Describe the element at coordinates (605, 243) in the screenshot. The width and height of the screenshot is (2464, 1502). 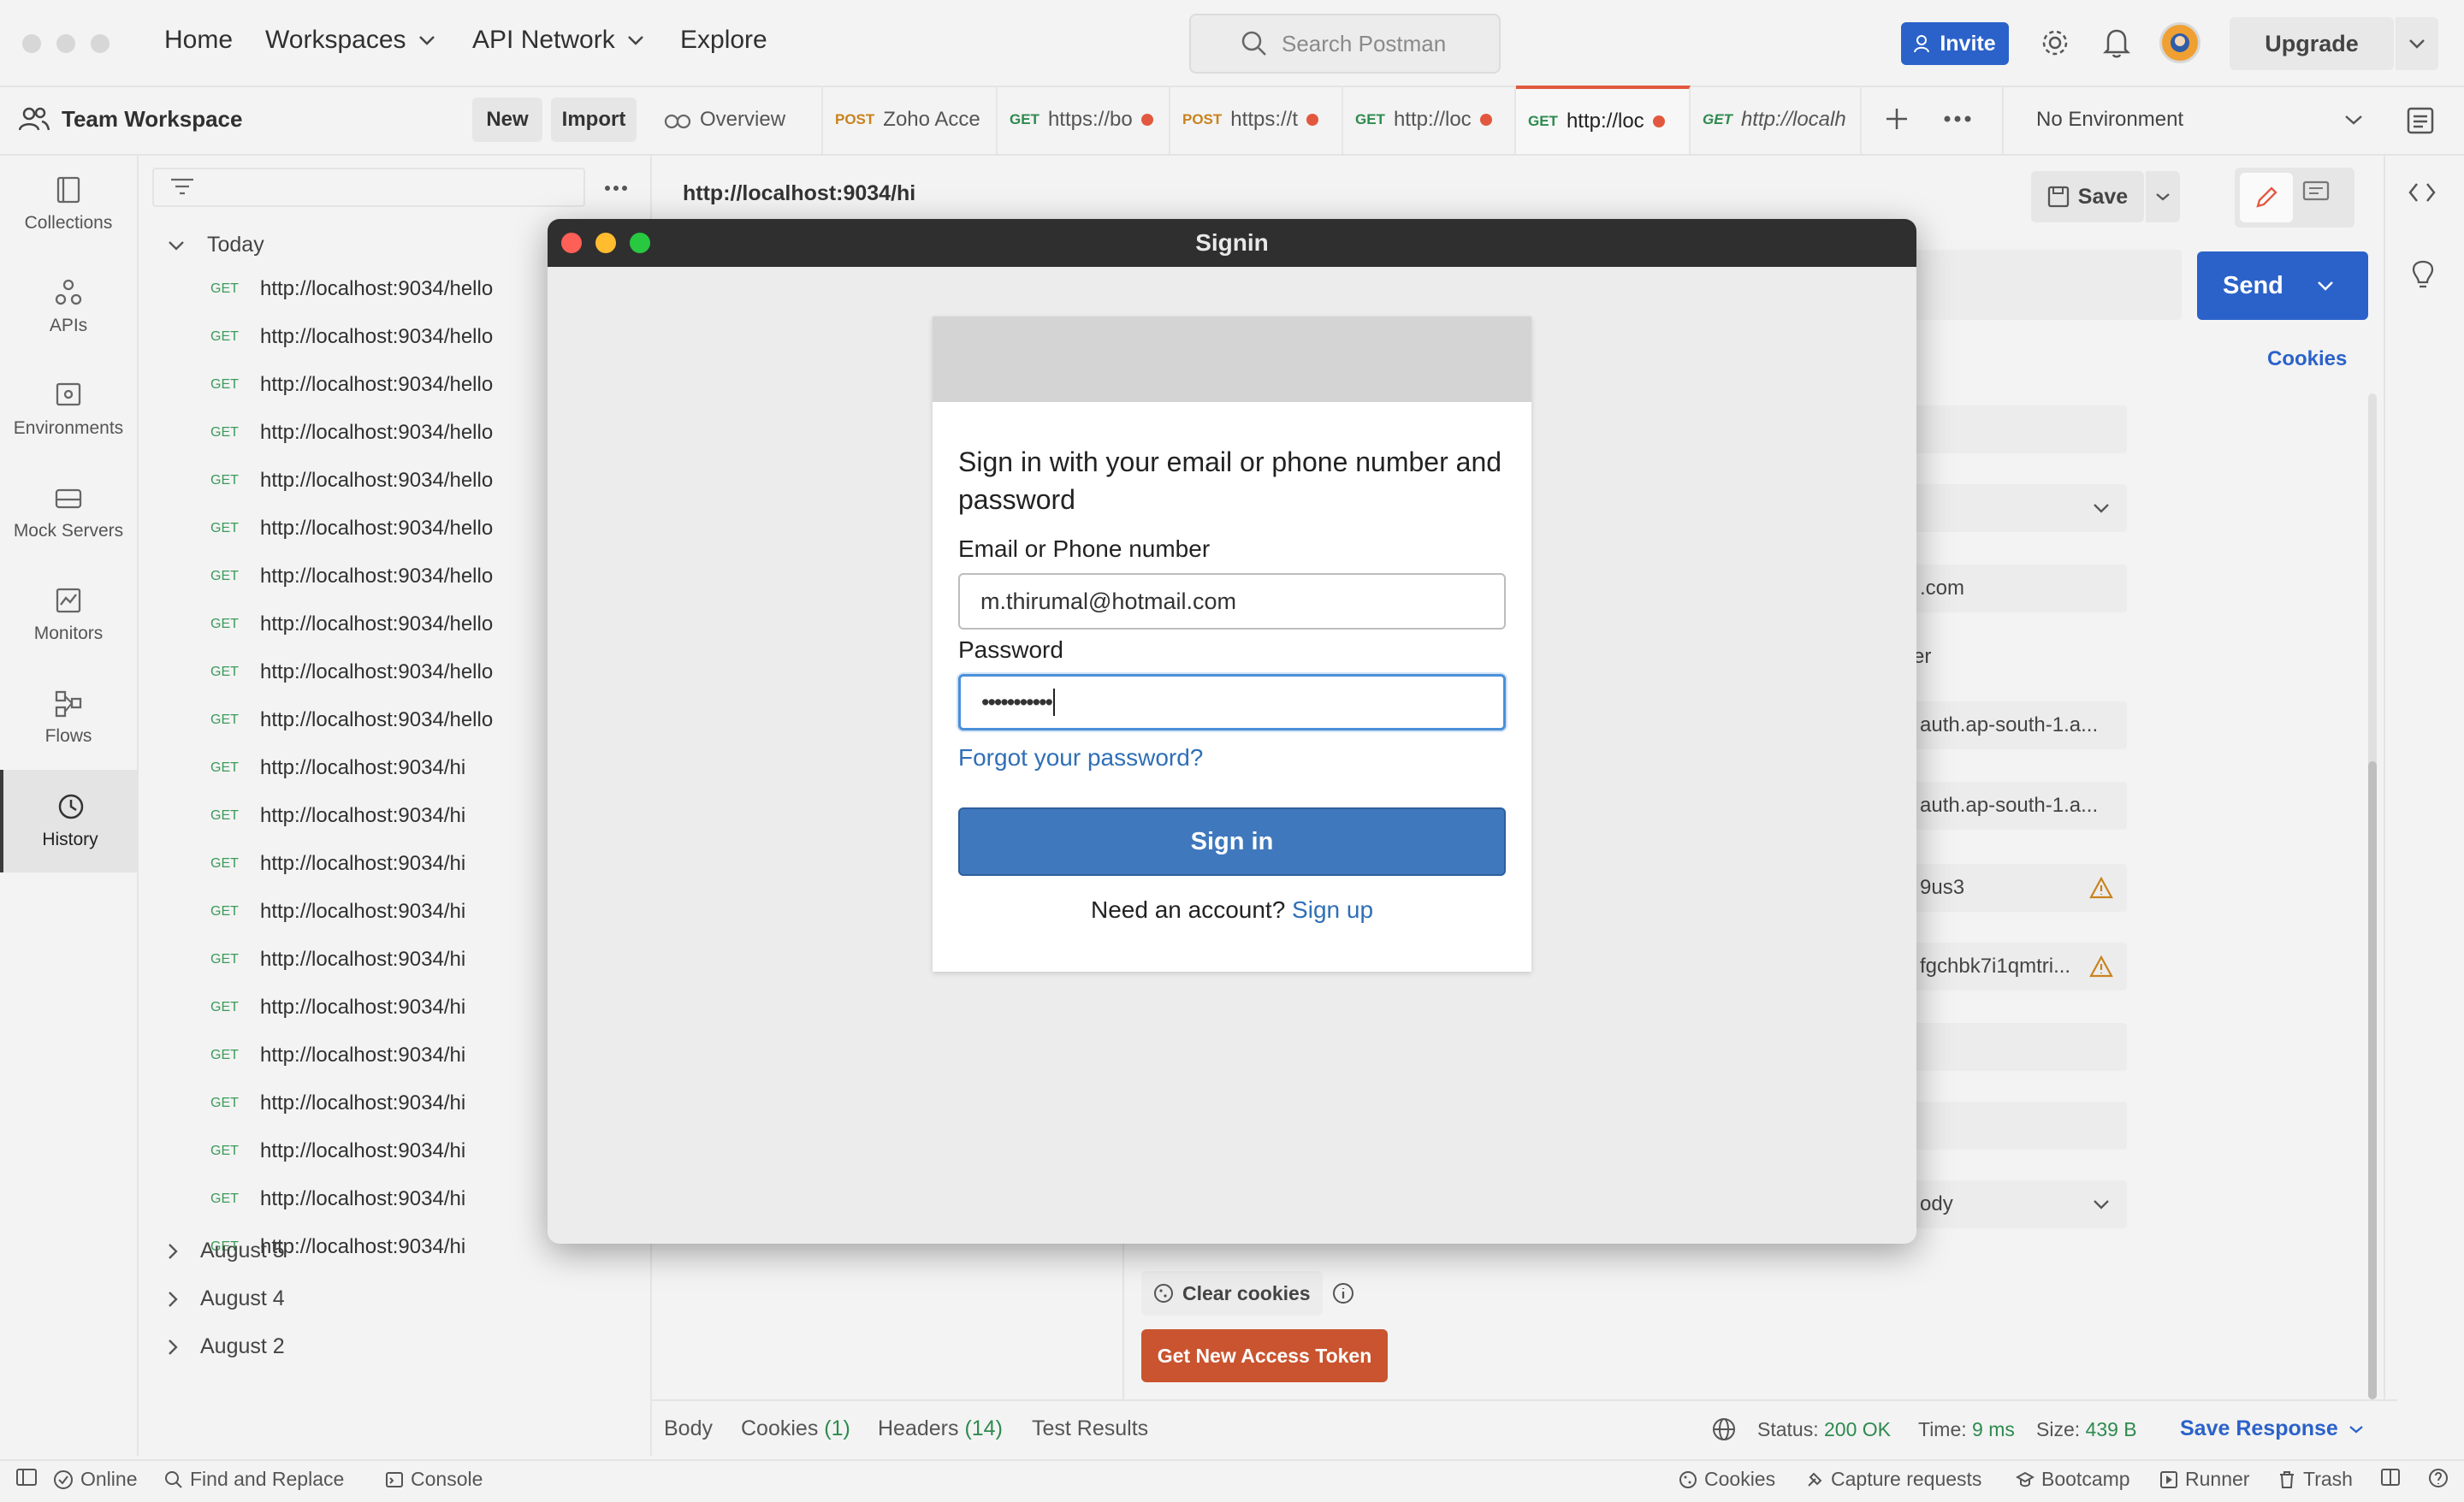
I see `minimize-window-button` at that location.